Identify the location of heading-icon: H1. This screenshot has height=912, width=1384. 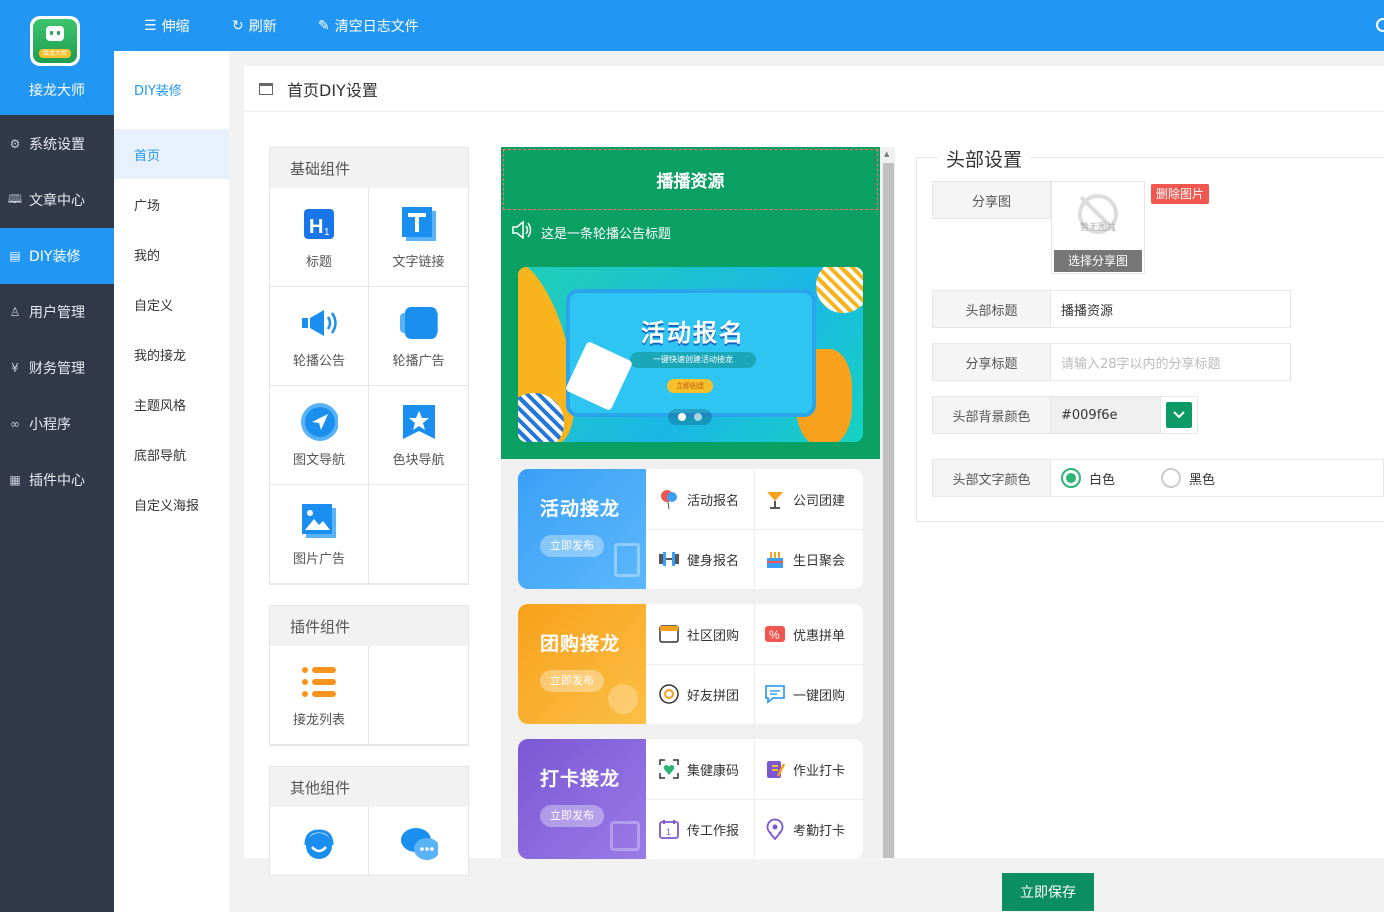
(319, 224).